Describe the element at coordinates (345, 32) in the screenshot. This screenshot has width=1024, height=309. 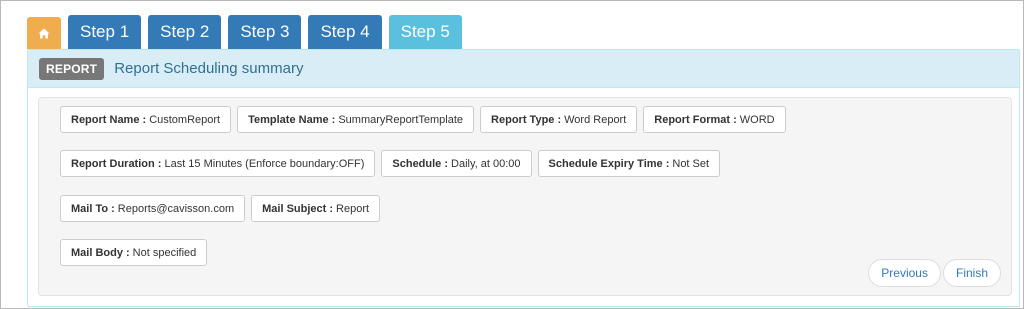
I see `tab-step-4: Step 4` at that location.